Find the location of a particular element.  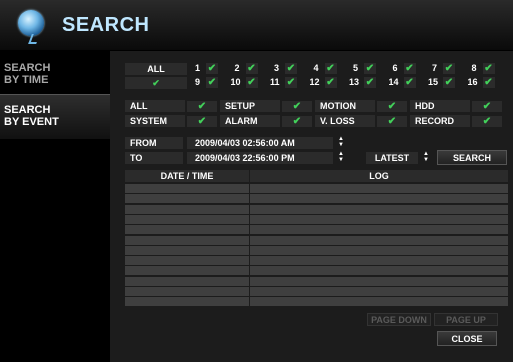

event-label: HDD is located at coordinates (440, 106).